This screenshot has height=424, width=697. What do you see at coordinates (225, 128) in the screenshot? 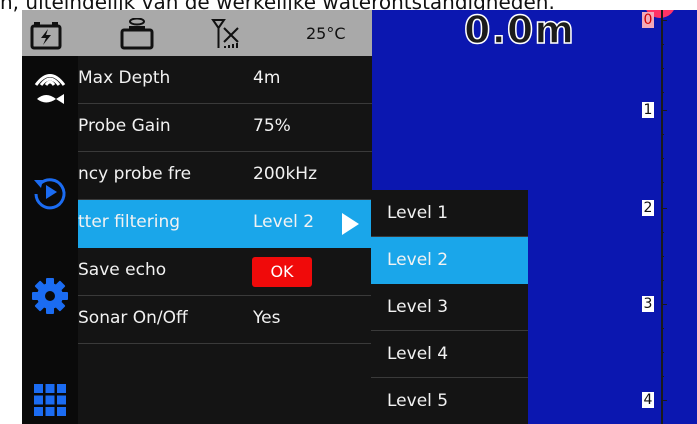
I see `menu-item-probe-gain: Probe Gain 75%` at bounding box center [225, 128].